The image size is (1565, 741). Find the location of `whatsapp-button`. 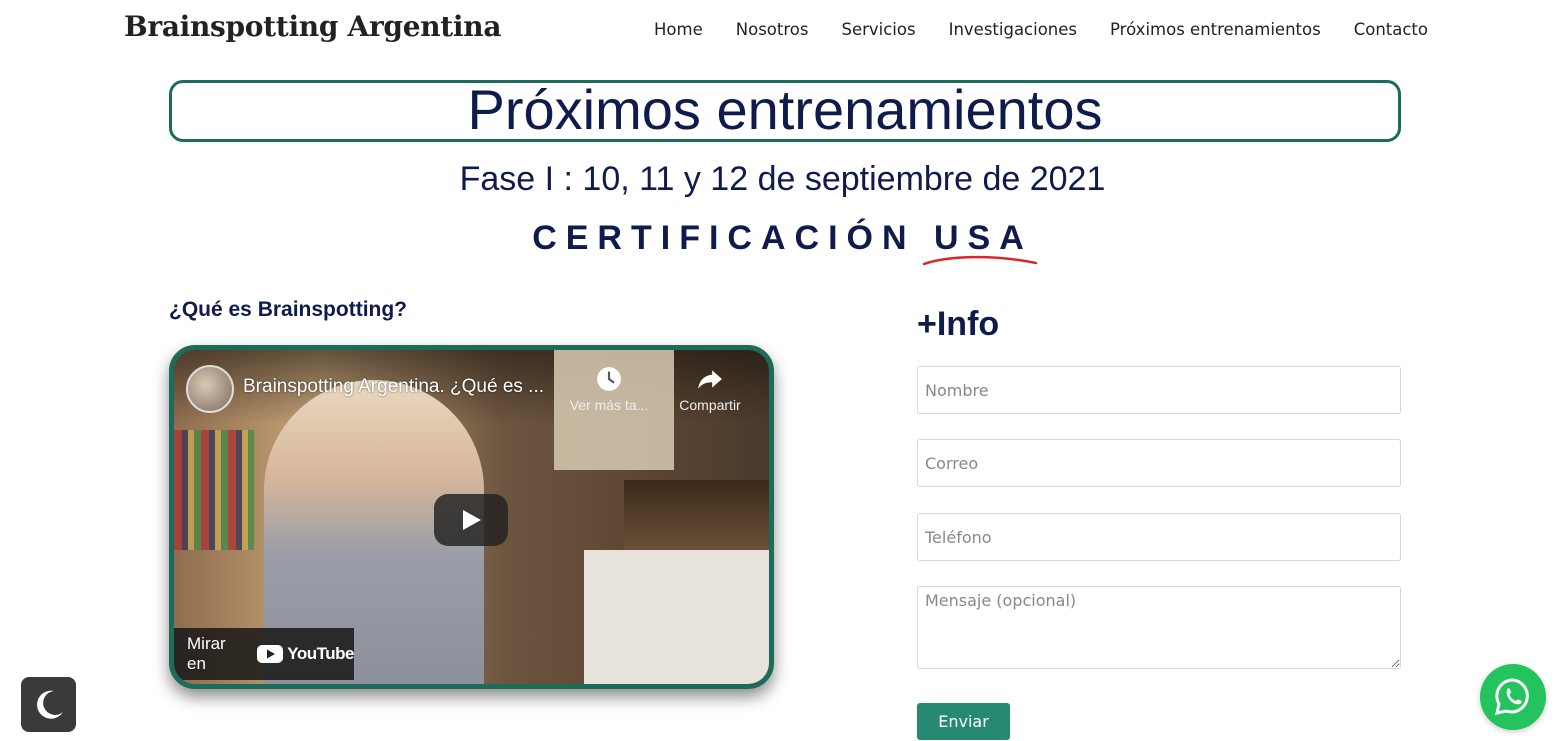

whatsapp-button is located at coordinates (1513, 697).